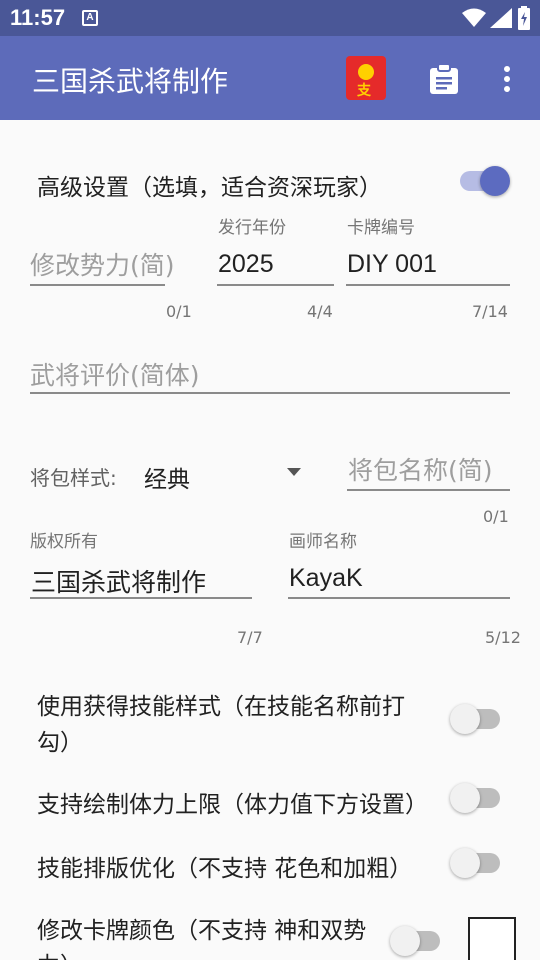 This screenshot has height=960, width=540. I want to click on notification-a-icon: A, so click(90, 18).